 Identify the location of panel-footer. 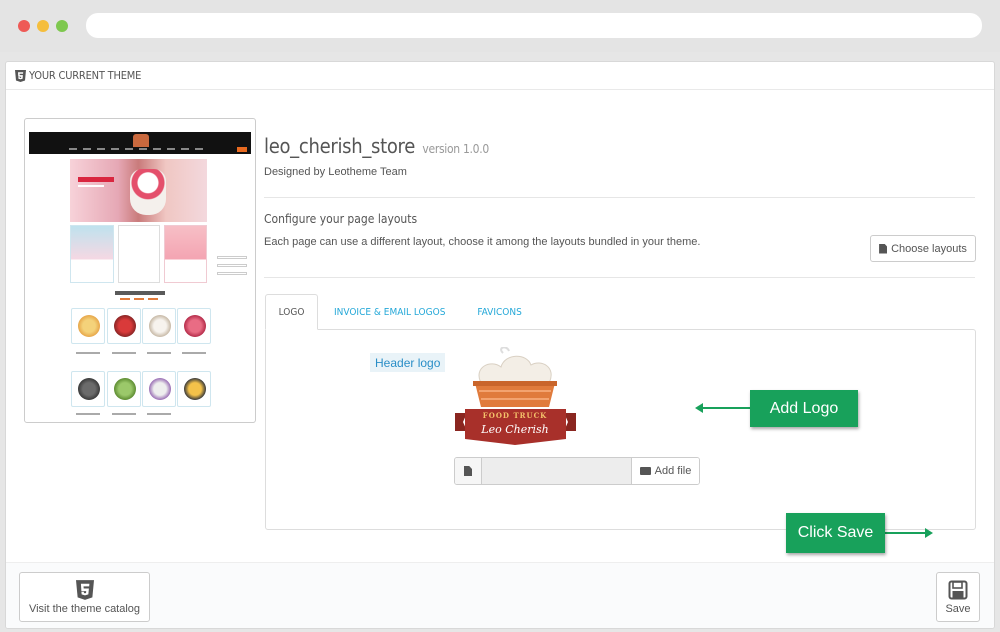
(500, 595).